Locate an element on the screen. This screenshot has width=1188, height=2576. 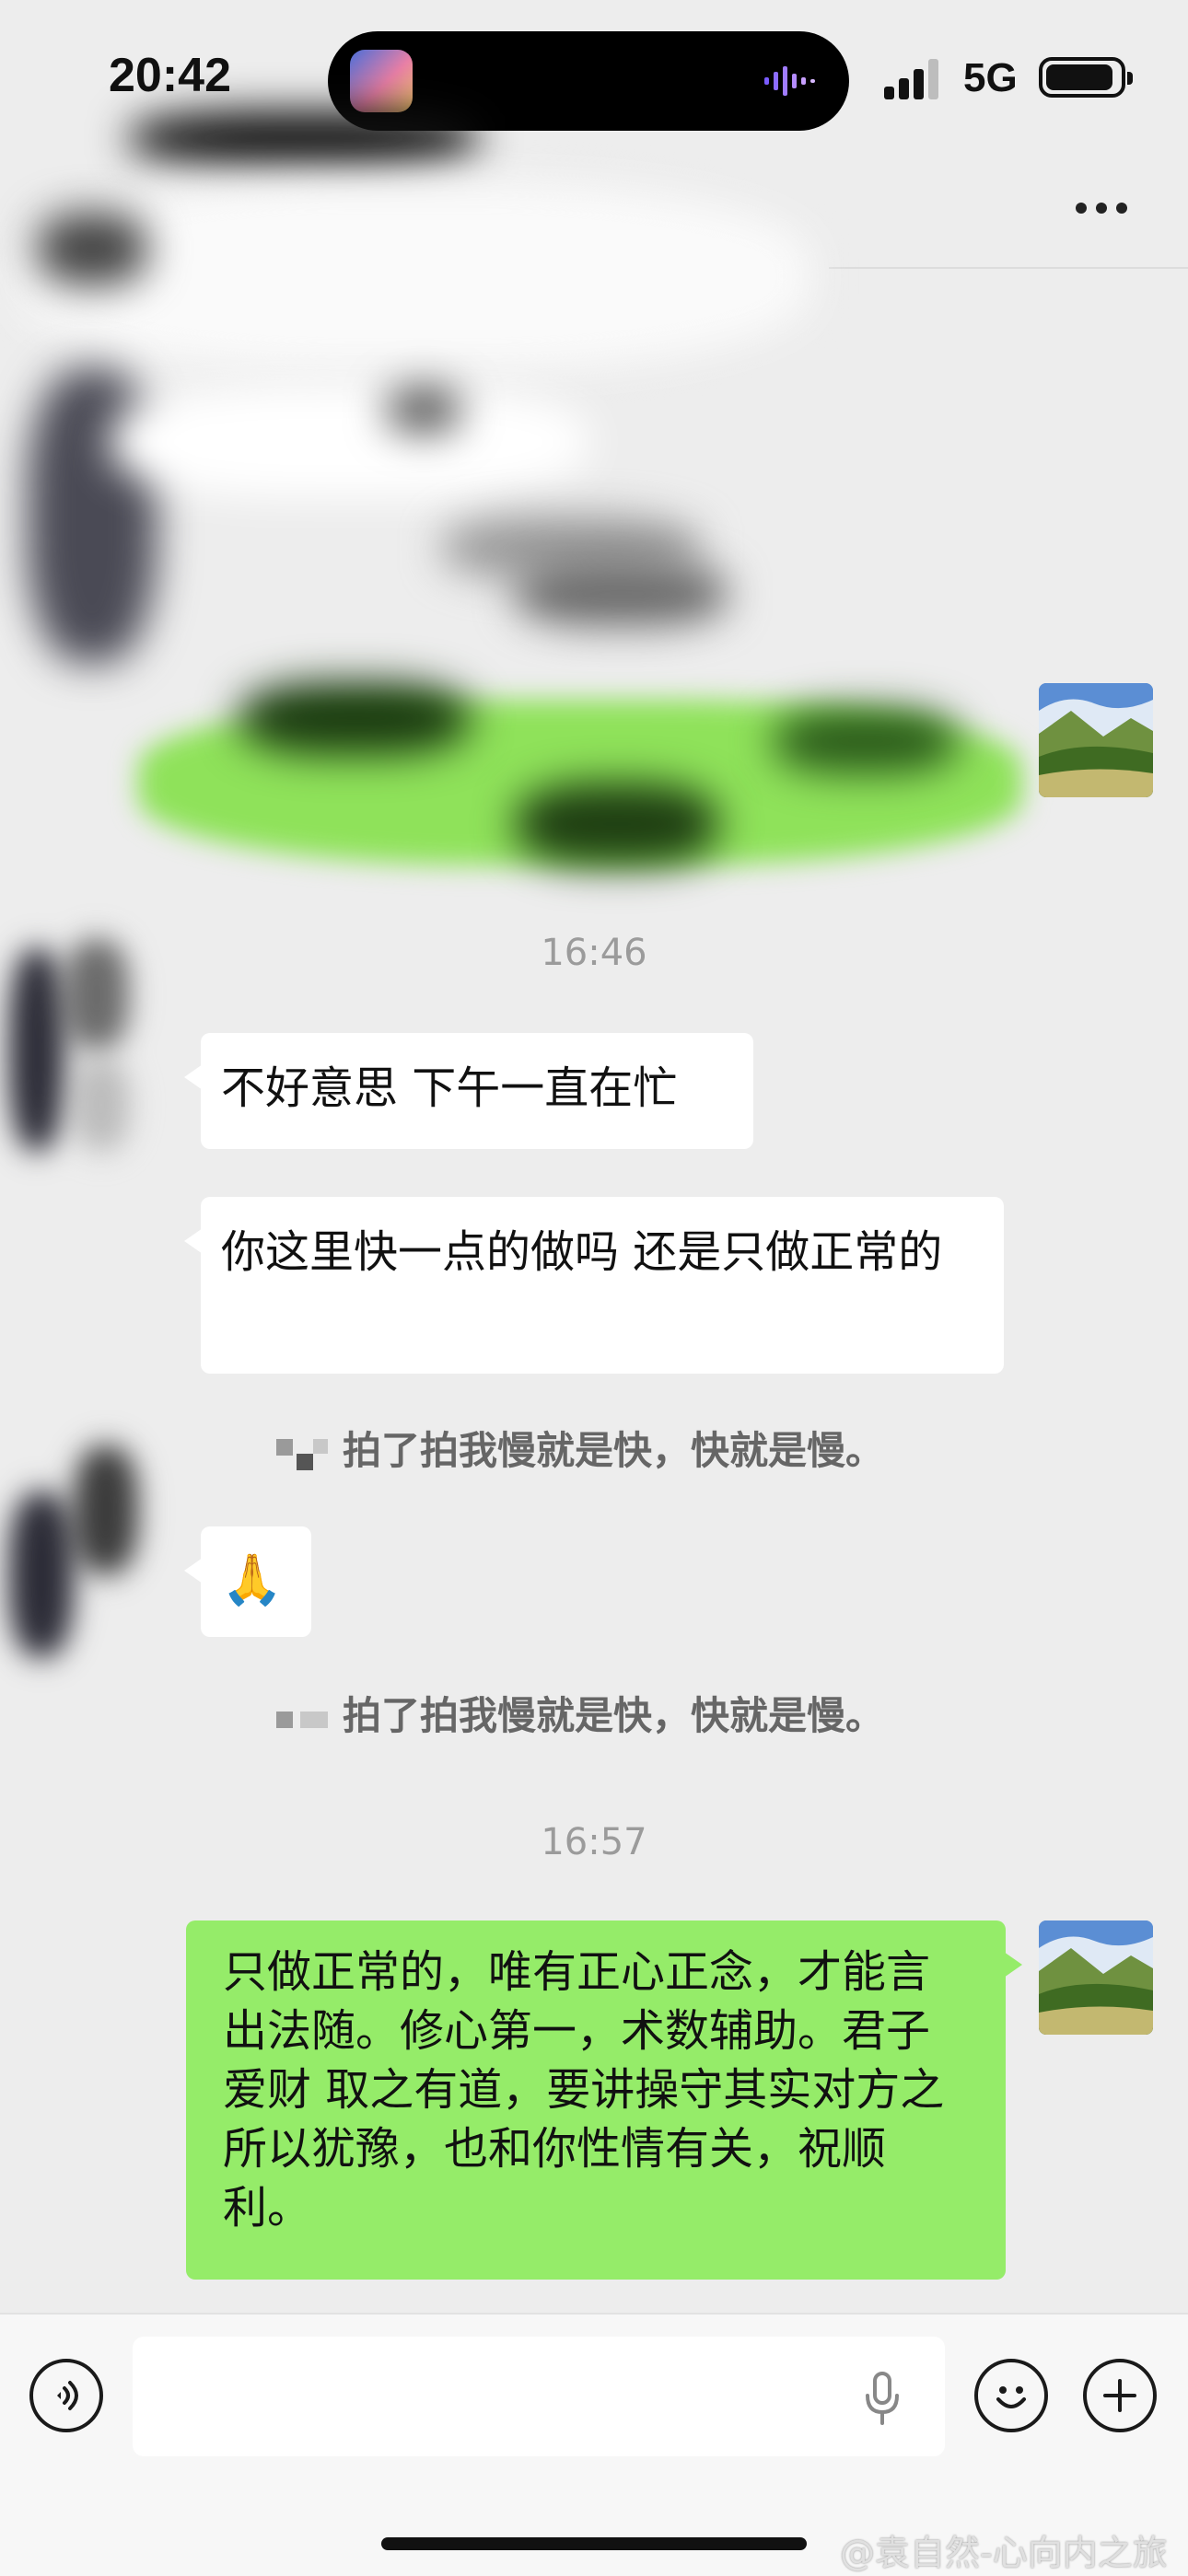
voice-toggle-icon is located at coordinates (66, 2395).